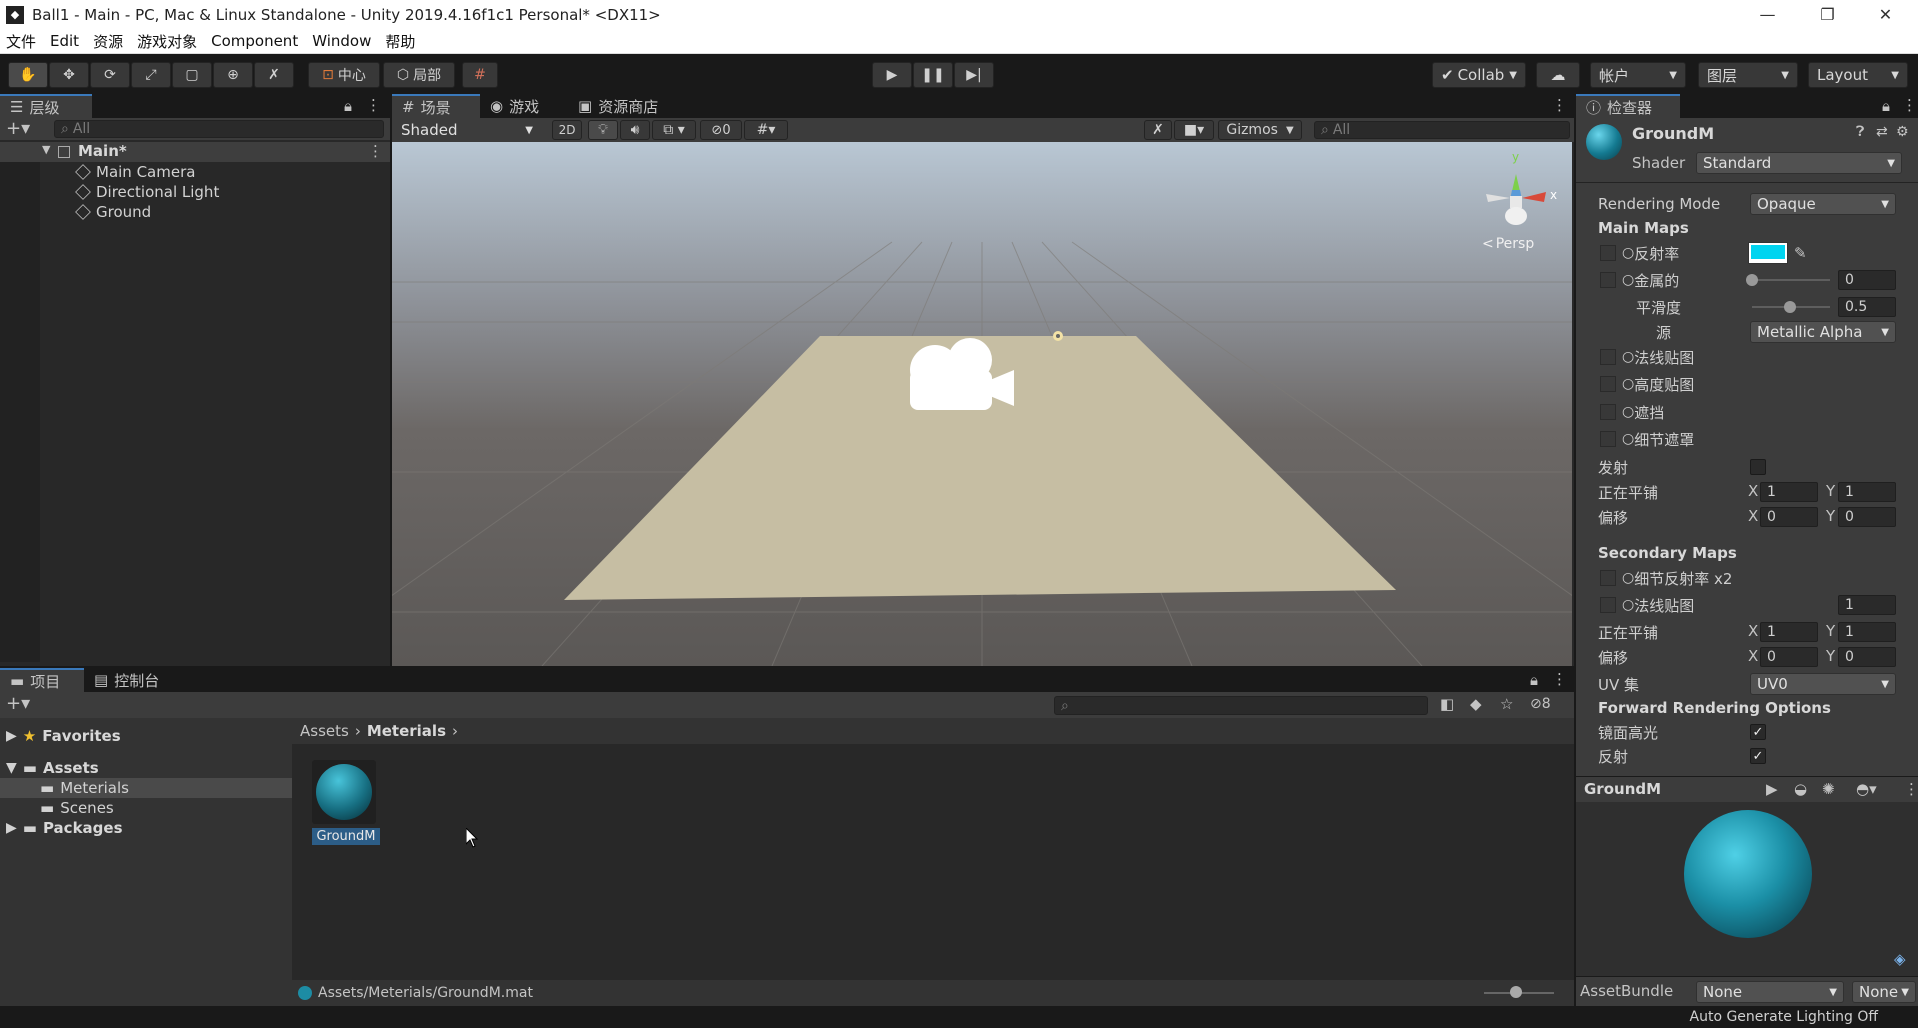 The image size is (1918, 1028). What do you see at coordinates (195, 152) in the screenshot?
I see `scene-row: ▼ Main* ⋮` at bounding box center [195, 152].